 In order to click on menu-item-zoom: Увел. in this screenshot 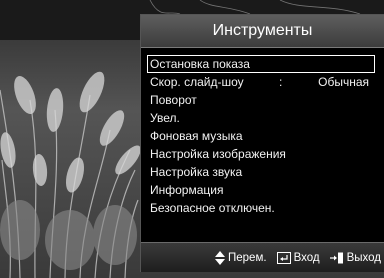, I will do `click(261, 118)`.